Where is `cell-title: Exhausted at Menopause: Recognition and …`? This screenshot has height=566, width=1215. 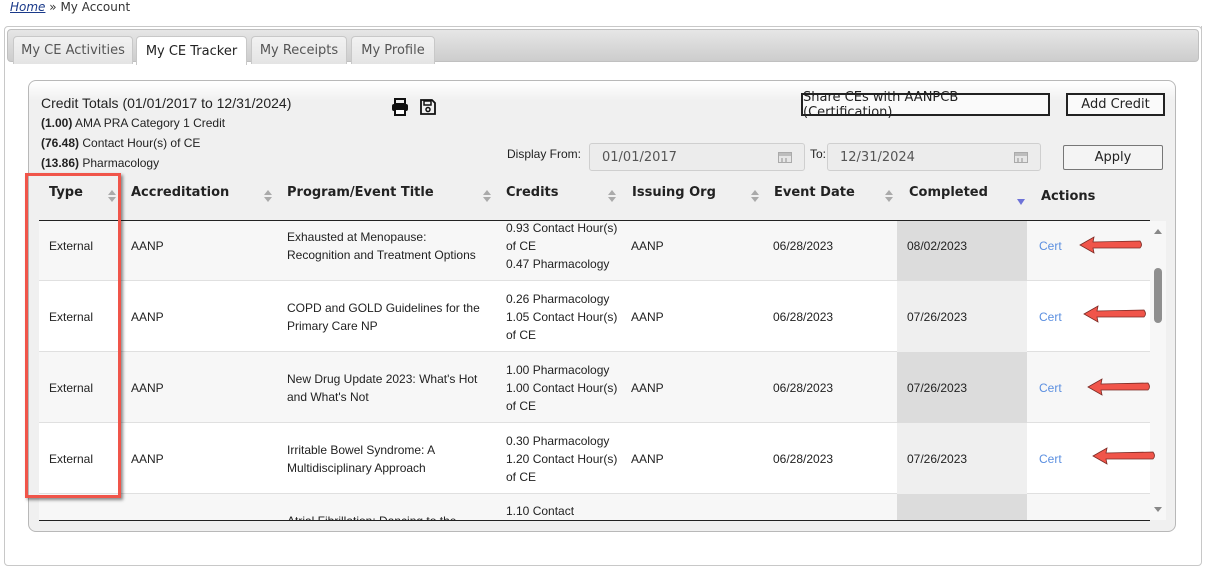
cell-title: Exhausted at Menopause: Recognition and … is located at coordinates (381, 245).